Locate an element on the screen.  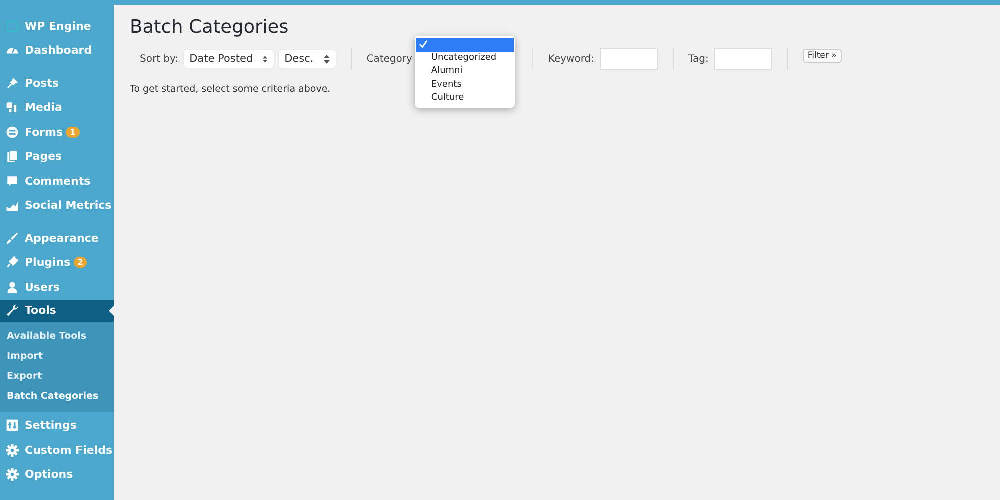
sidebar-item: Options is located at coordinates (57, 474).